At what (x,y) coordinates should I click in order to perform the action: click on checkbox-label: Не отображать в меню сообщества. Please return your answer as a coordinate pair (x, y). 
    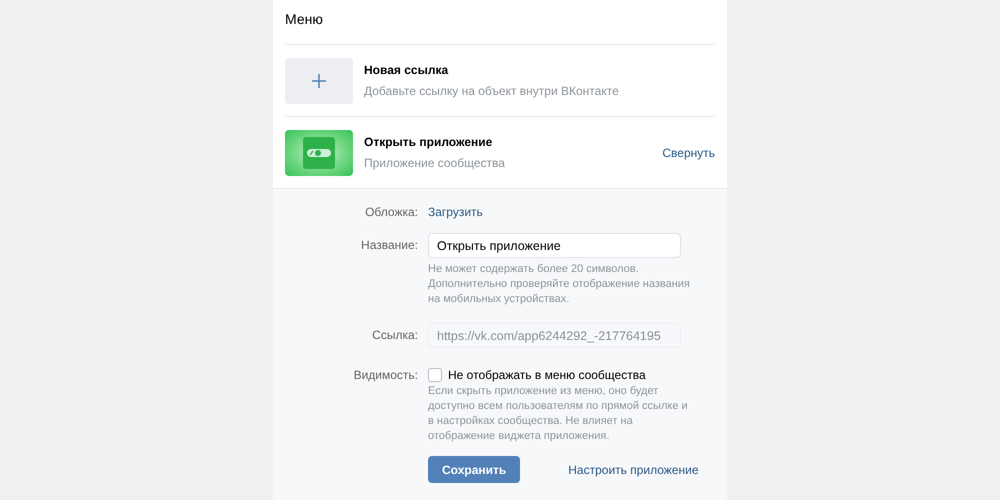
    Looking at the image, I should click on (547, 375).